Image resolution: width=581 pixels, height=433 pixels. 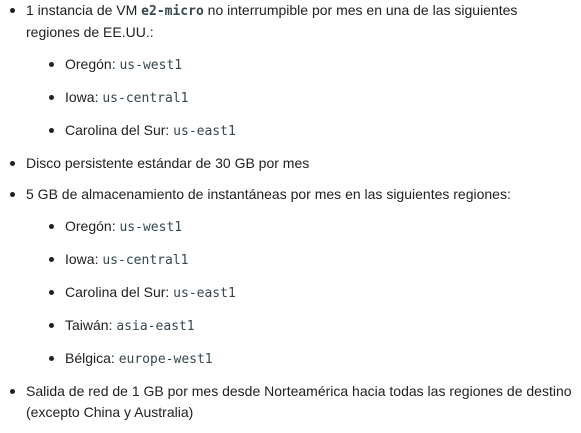 I want to click on region-code: europe-west1, so click(x=165, y=359).